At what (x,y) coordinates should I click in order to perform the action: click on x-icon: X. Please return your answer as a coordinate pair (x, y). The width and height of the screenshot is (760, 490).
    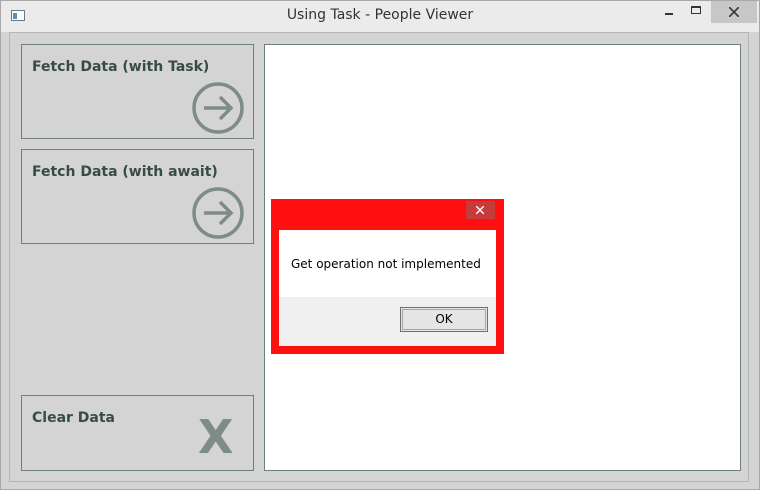
    Looking at the image, I should click on (216, 437).